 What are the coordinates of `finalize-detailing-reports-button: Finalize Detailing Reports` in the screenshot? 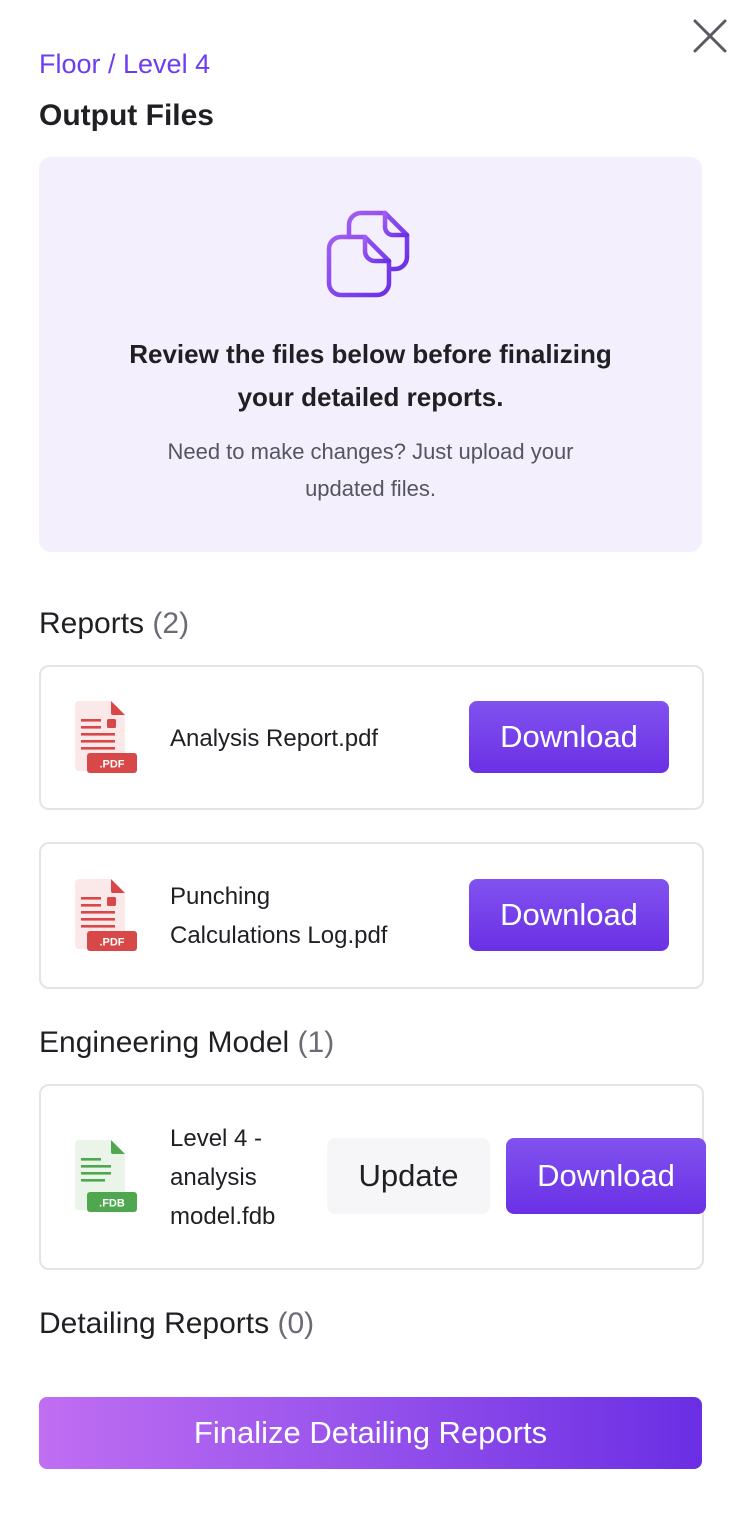 It's located at (370, 1433).